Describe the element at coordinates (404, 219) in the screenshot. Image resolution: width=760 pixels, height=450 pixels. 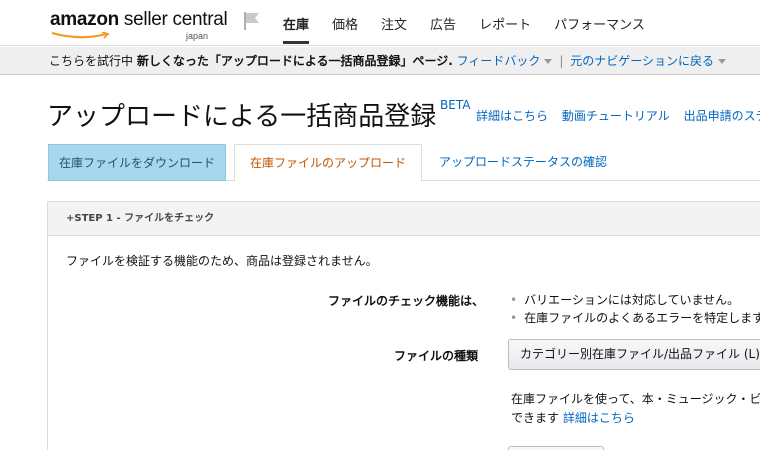
I see `step1-header: +STEP 1 - ファイルをチェック` at that location.